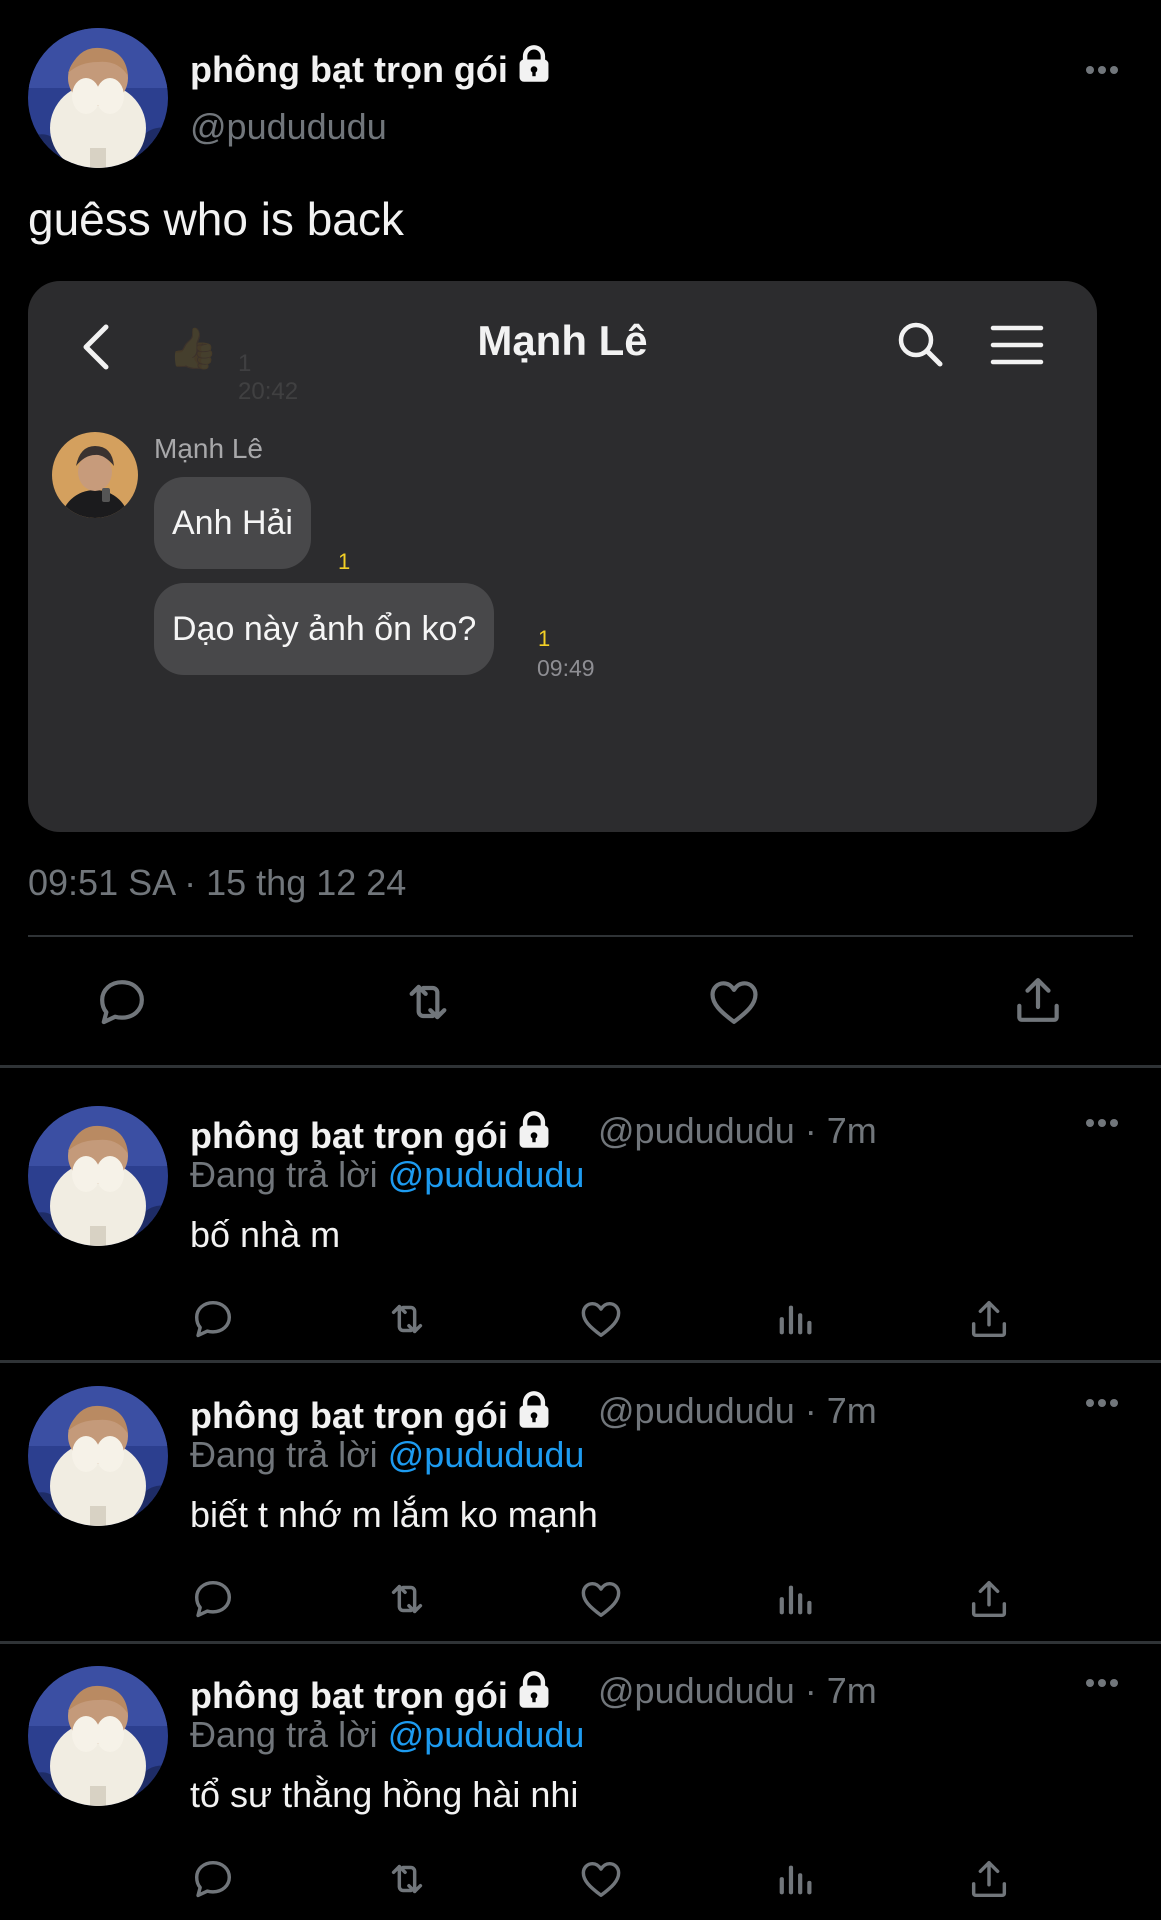 The image size is (1161, 1920). What do you see at coordinates (394, 1514) in the screenshot?
I see `reply-text: biết t nhớ m lắm ko mạnh` at bounding box center [394, 1514].